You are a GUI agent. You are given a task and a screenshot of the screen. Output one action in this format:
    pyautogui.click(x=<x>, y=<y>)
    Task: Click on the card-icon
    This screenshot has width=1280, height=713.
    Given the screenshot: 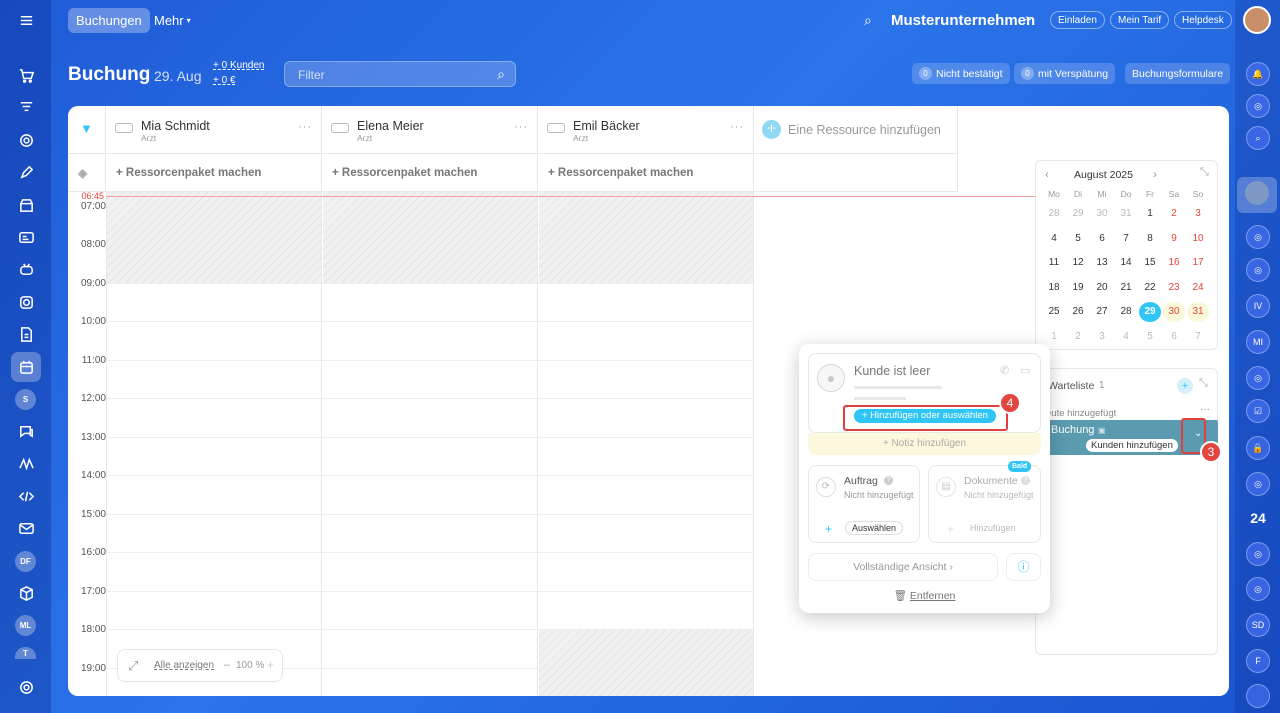 What is the action you would take?
    pyautogui.click(x=26, y=237)
    